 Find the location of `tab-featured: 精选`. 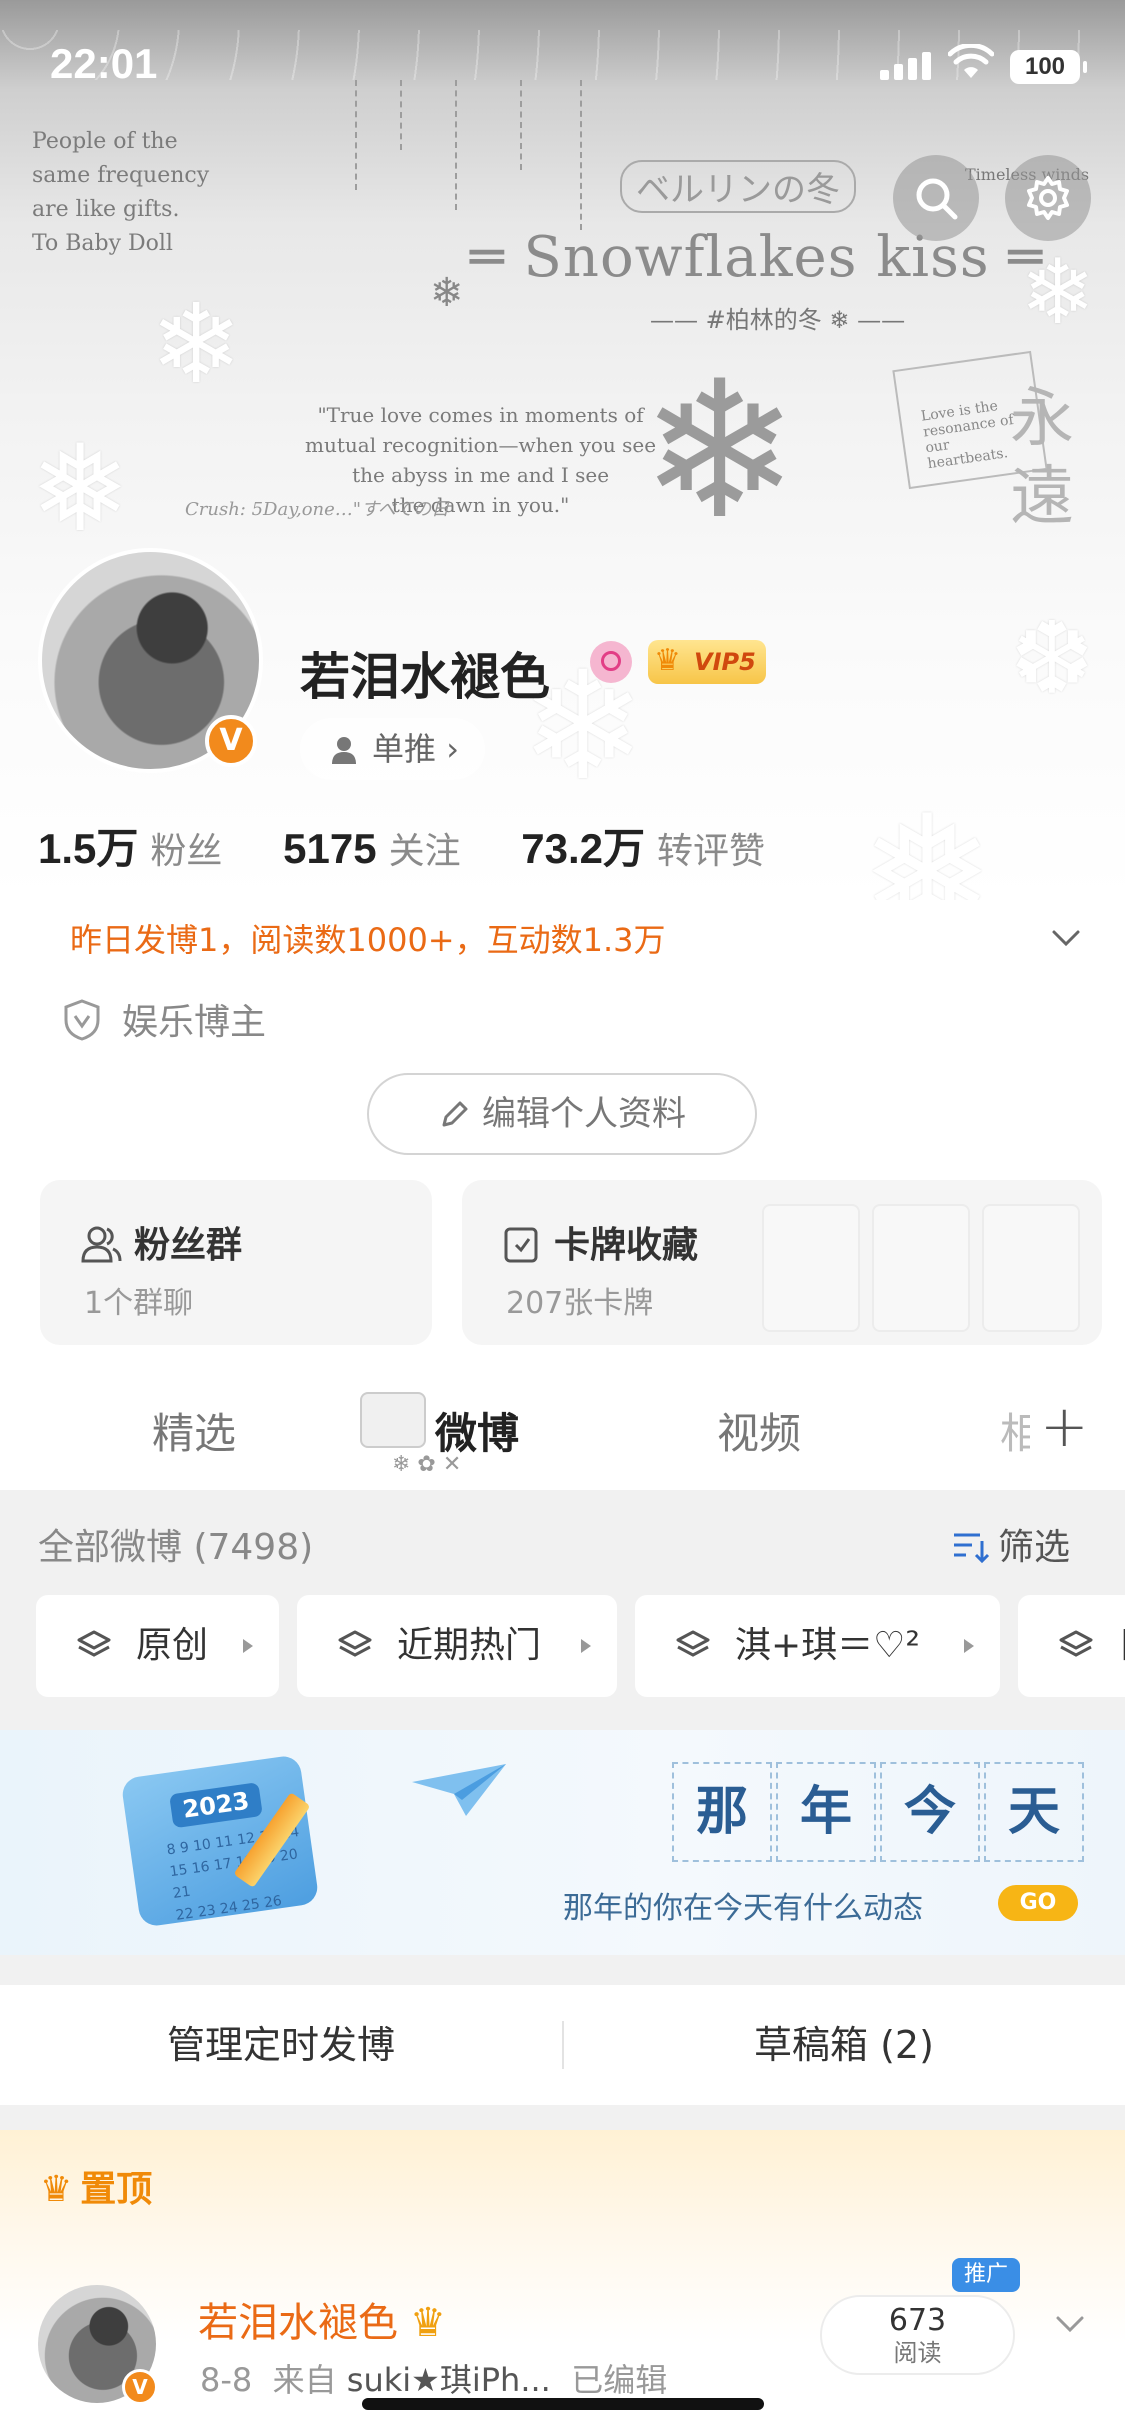

tab-featured: 精选 is located at coordinates (194, 1430).